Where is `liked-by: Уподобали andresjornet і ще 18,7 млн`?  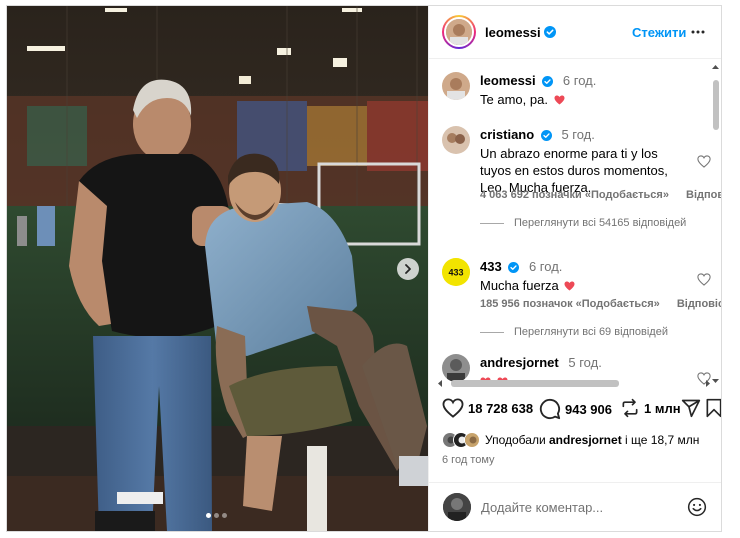
liked-by: Уподобали andresjornet і ще 18,7 млн is located at coordinates (570, 440).